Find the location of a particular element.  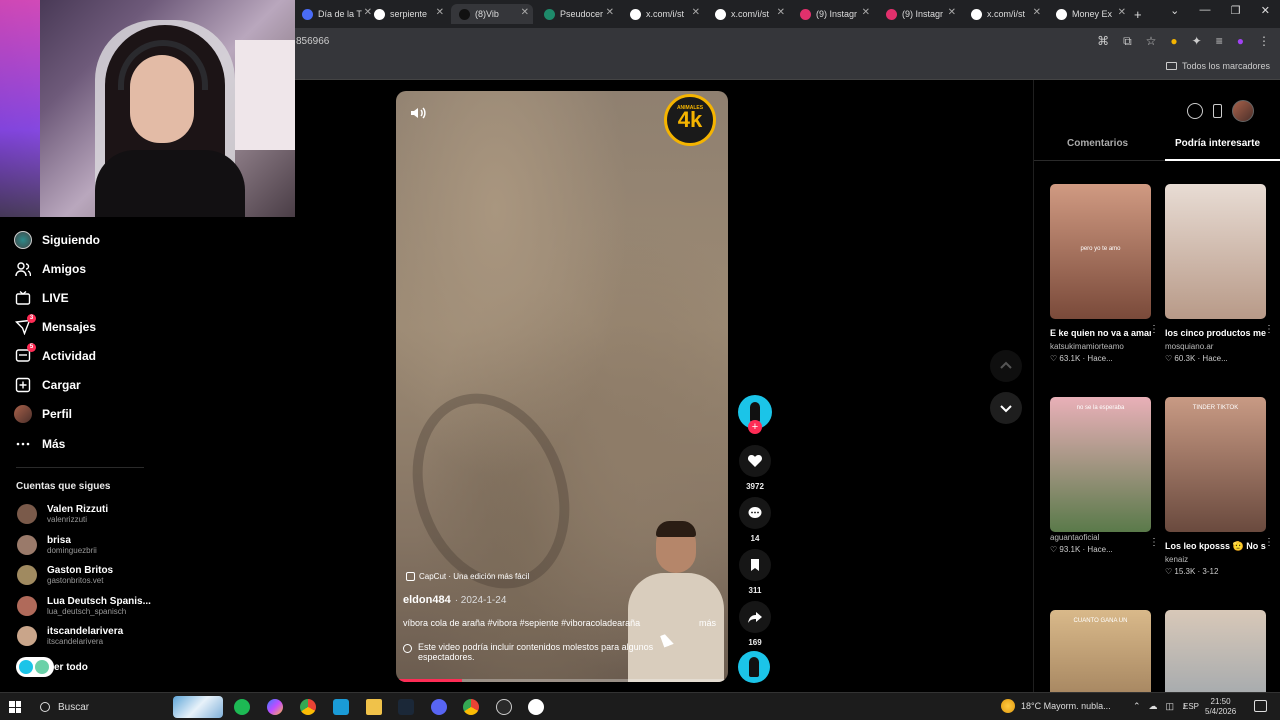

taskbar-clock: 21:50 5/4/2026 is located at coordinates (1220, 707).